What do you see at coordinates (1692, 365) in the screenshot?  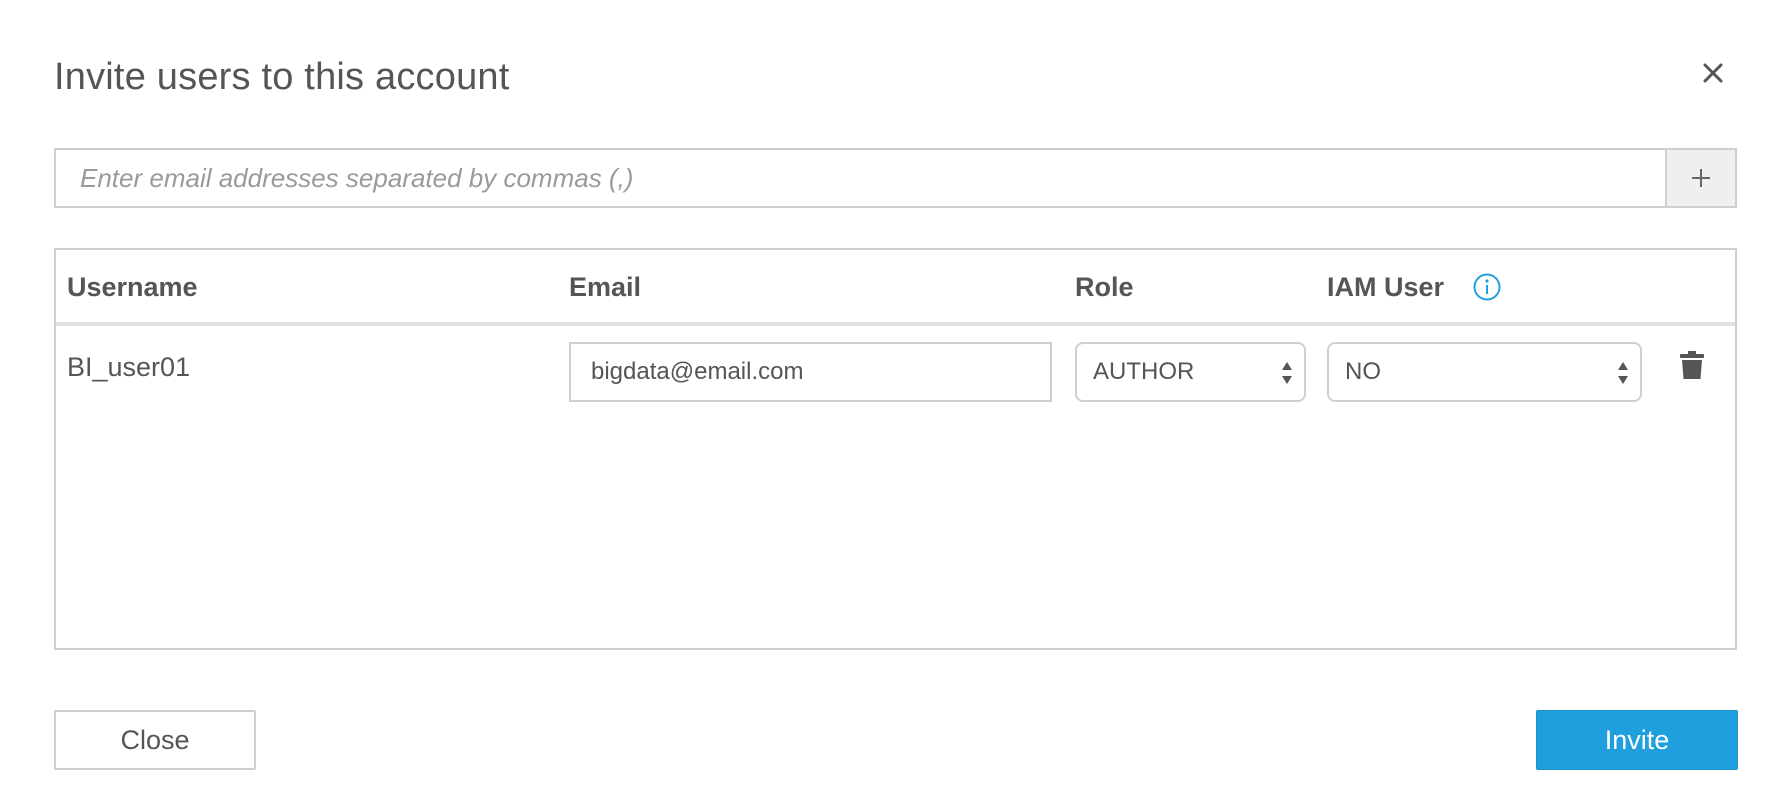 I see `trash-icon` at bounding box center [1692, 365].